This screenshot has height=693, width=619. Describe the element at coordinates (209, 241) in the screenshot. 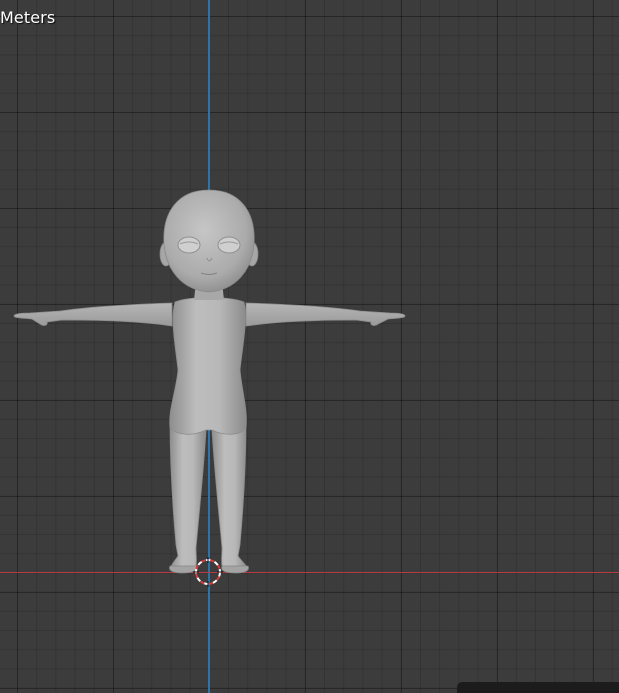

I see `head` at that location.